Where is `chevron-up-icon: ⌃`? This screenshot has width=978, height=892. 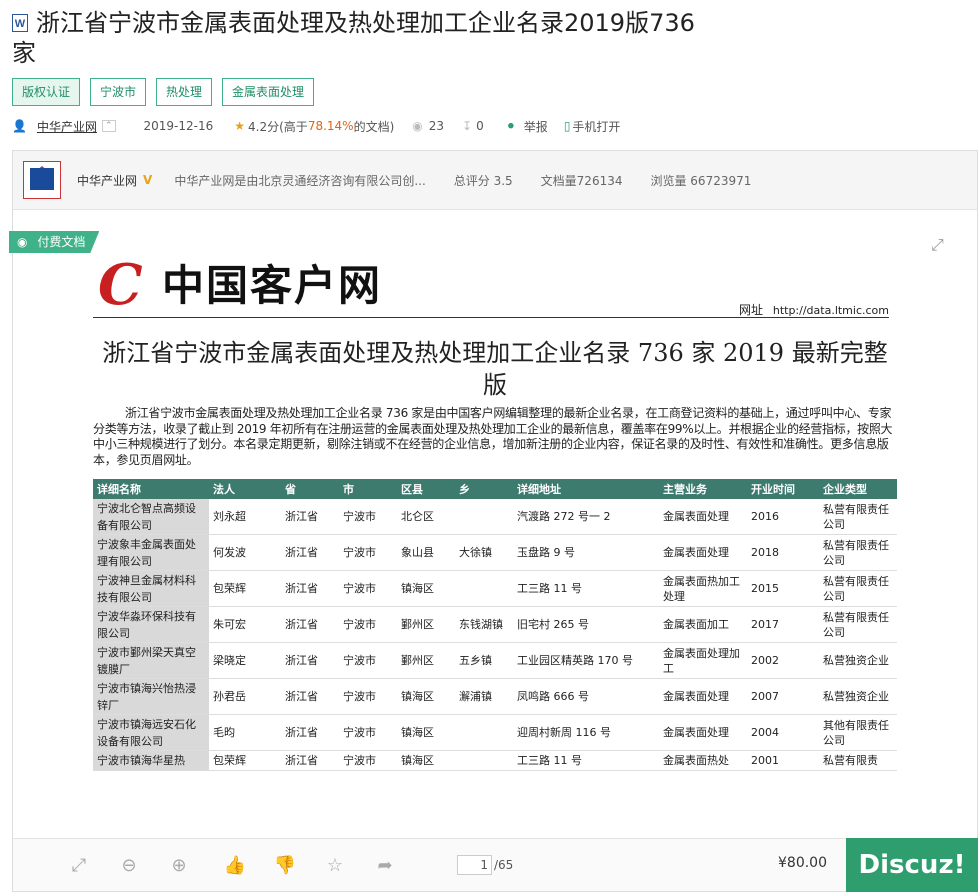 chevron-up-icon: ⌃ is located at coordinates (108, 126).